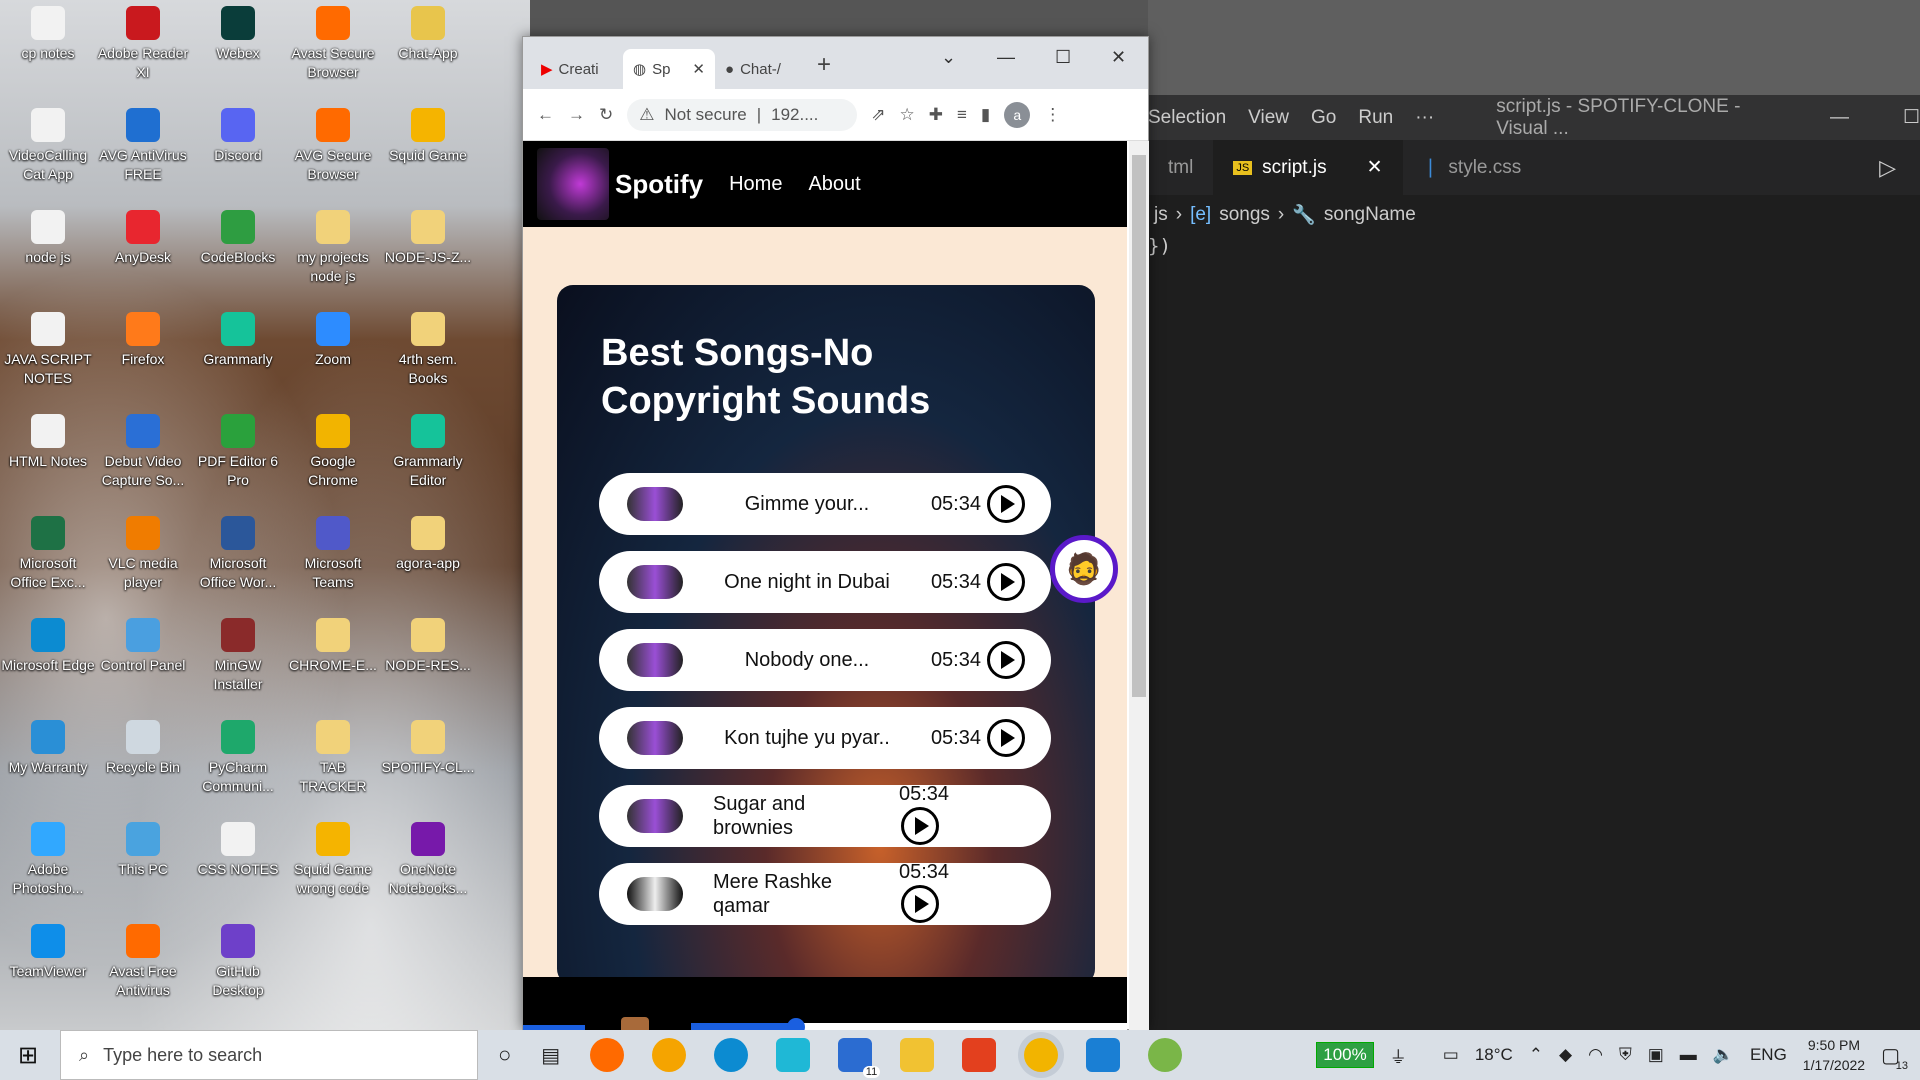 This screenshot has height=1080, width=1920. Describe the element at coordinates (1052, 115) in the screenshot. I see `menu-kebab-icon: ⋮` at that location.